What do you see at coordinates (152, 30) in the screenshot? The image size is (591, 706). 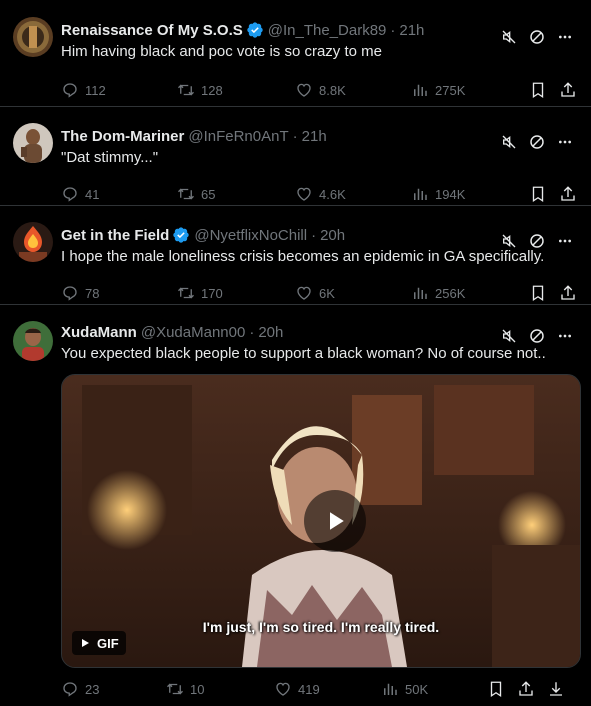 I see `display-name: Renaissance Of My S.O.S` at bounding box center [152, 30].